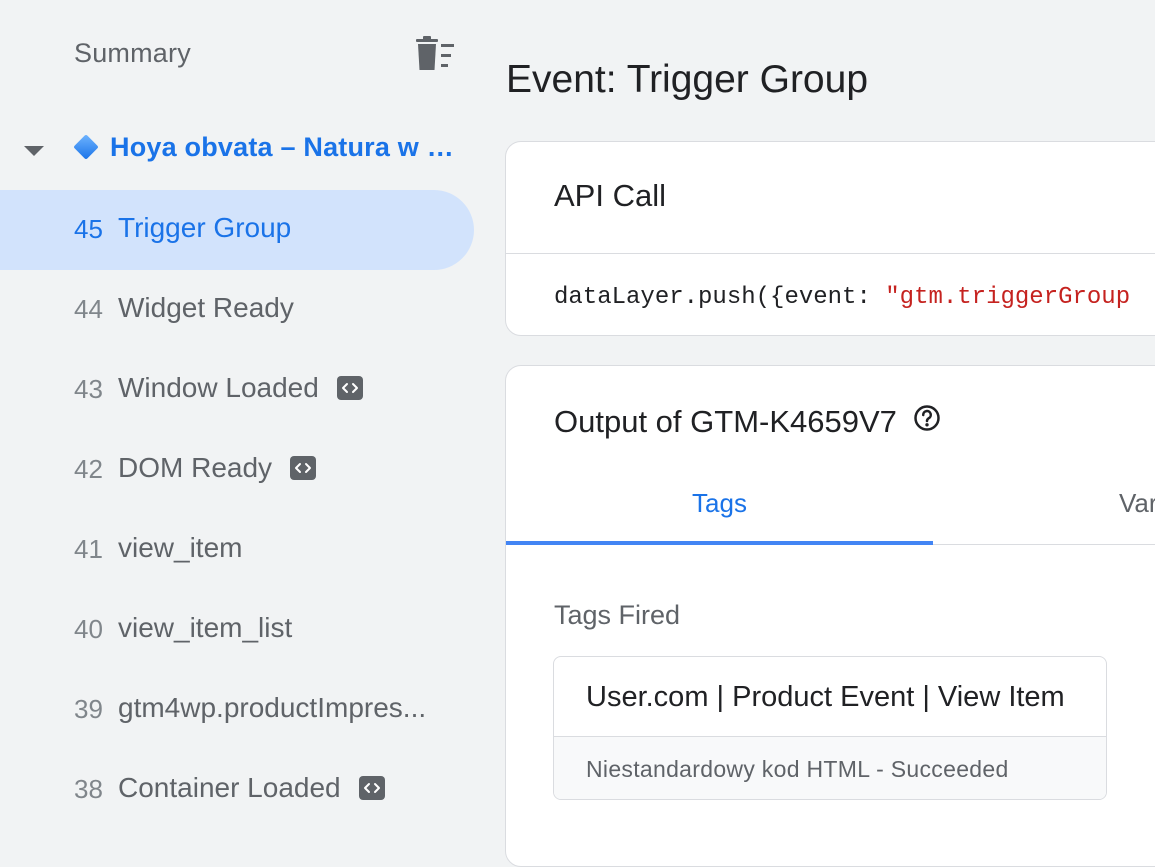 The height and width of the screenshot is (867, 1155). I want to click on event-item: 42 DOM Ready, so click(237, 470).